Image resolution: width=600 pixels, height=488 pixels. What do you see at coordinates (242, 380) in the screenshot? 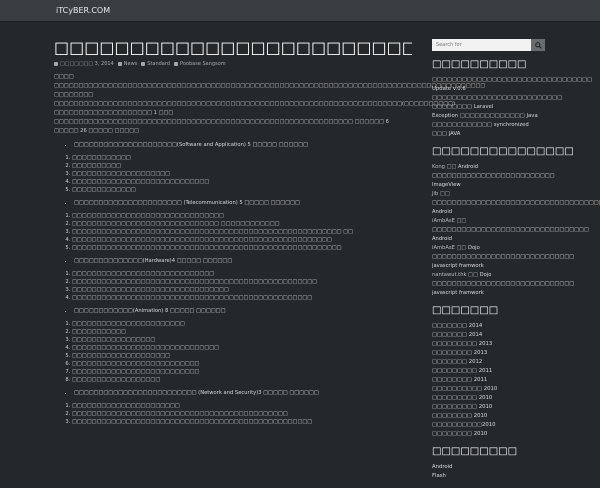
I see `section-item: □□□□□□□□□□□□□□□□□□` at bounding box center [242, 380].